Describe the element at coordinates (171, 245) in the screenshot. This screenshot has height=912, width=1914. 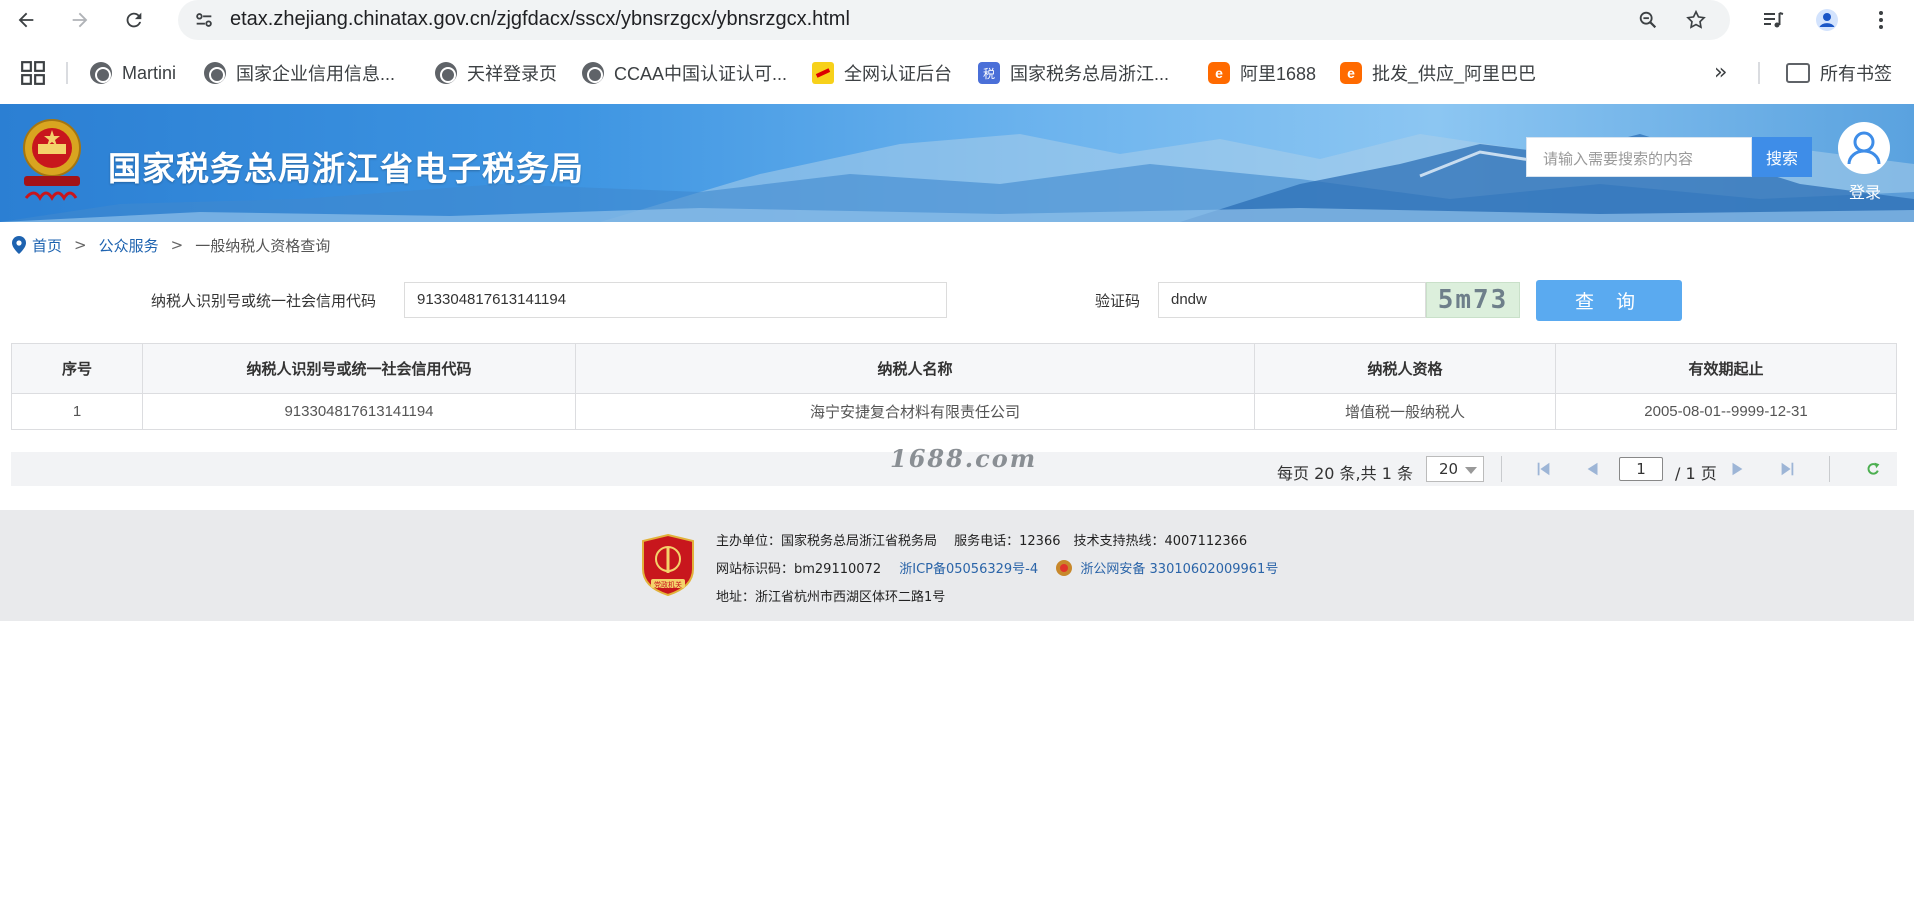
I see `breadcrumb: 首页 > 公众服务 > 一般纳税人资格查询` at that location.